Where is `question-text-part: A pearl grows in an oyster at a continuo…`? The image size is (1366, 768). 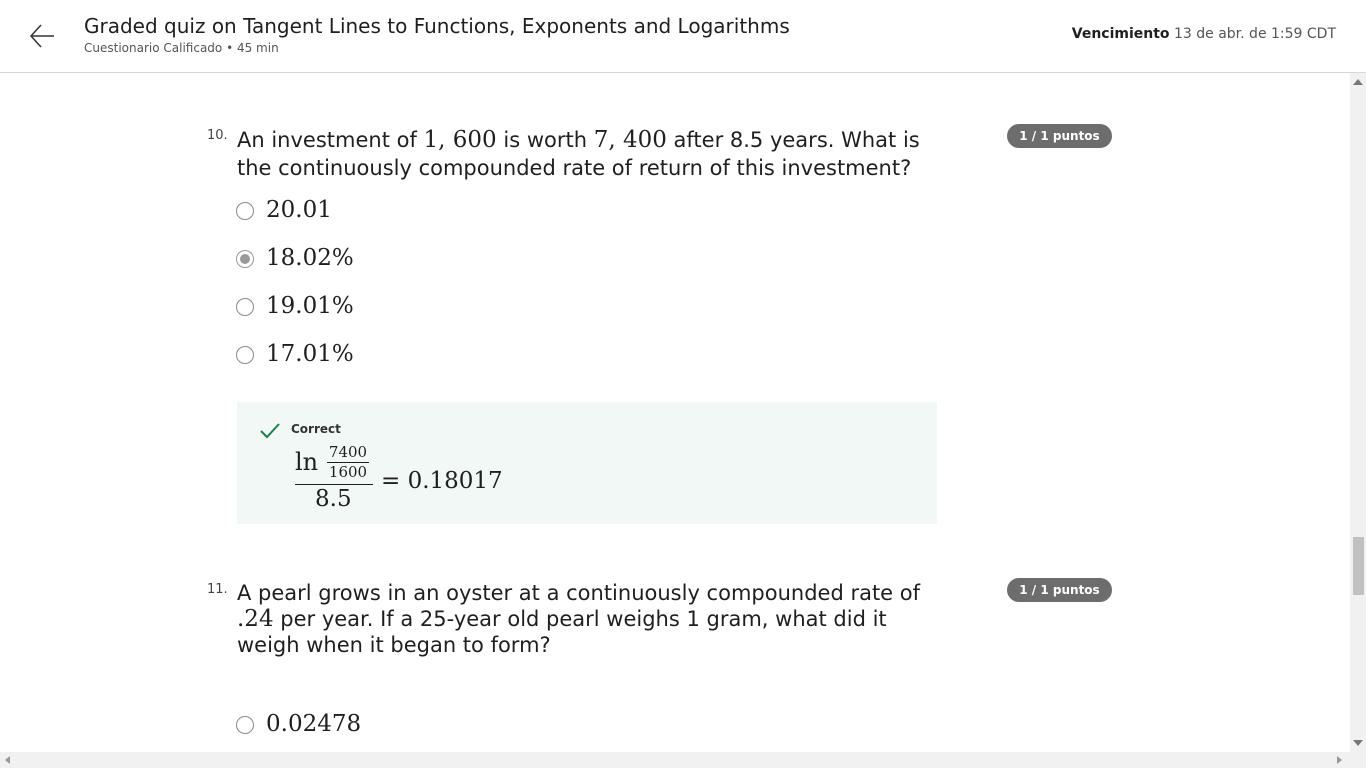 question-text-part: A pearl grows in an oyster at a continuo… is located at coordinates (579, 593).